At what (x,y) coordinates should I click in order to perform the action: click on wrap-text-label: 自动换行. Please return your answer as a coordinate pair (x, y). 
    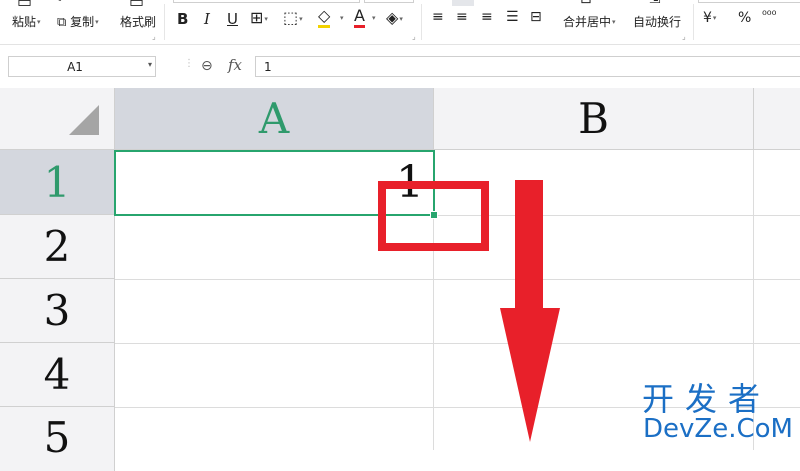
    Looking at the image, I should click on (657, 22).